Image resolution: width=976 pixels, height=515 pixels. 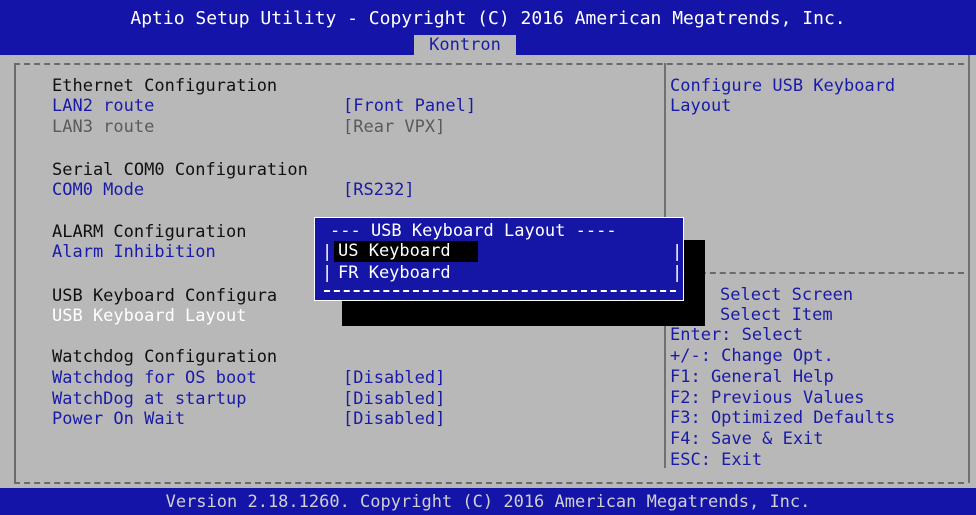 What do you see at coordinates (406, 273) in the screenshot?
I see `option-fr-keyboard: FR Keyboard` at bounding box center [406, 273].